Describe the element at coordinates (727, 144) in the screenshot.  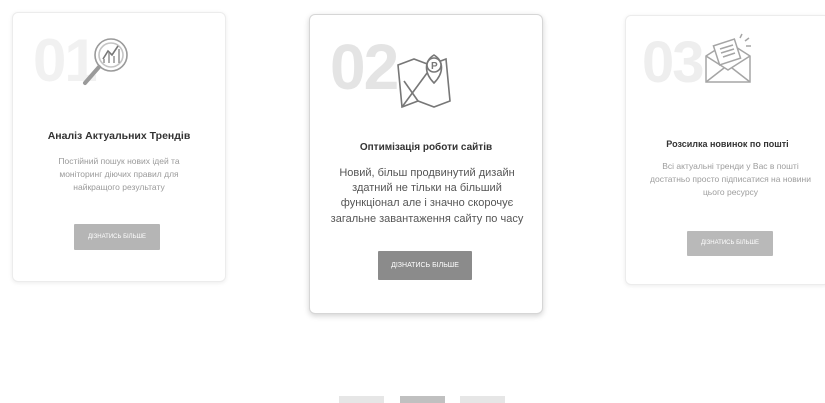
I see `card-title: Розсилка новинок по пошті` at that location.